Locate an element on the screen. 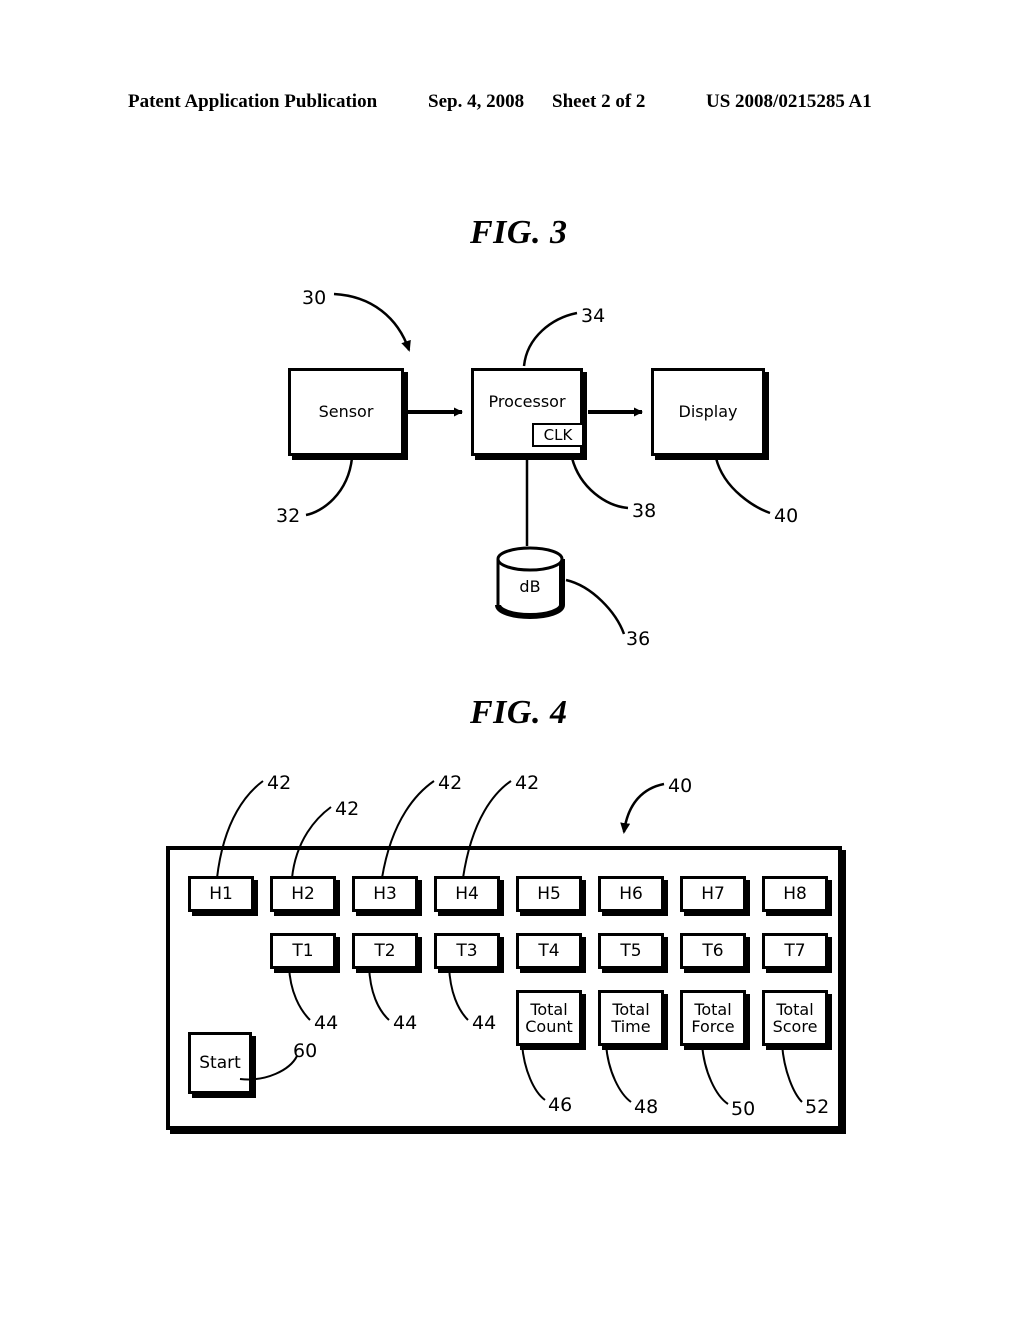 This screenshot has width=1024, height=1320. key-t5-label: T5 is located at coordinates (631, 951).